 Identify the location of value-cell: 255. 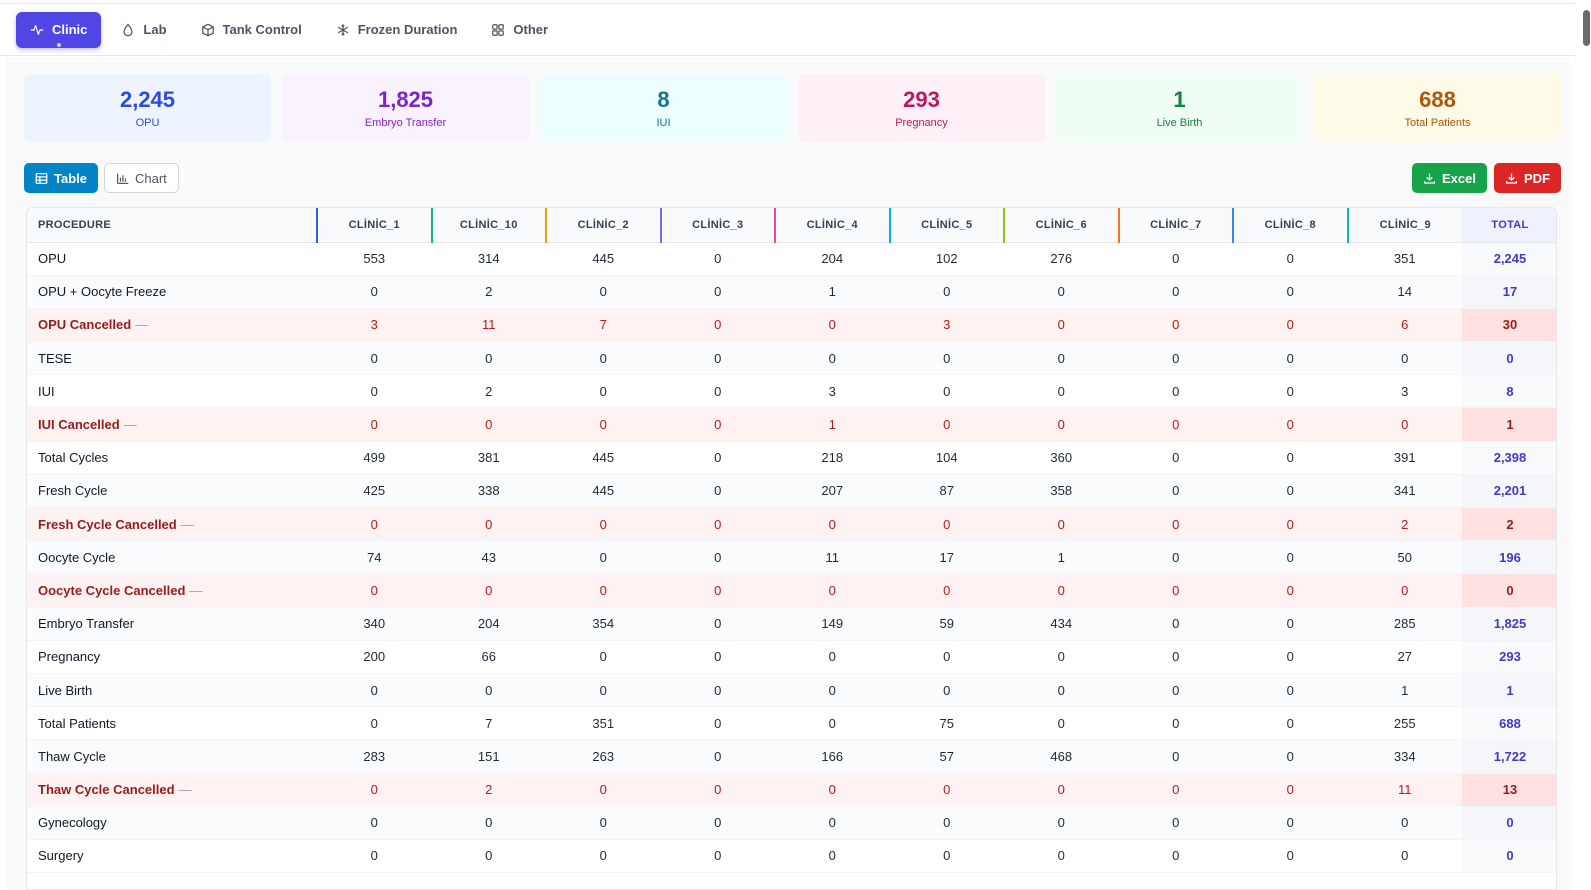
(1404, 723).